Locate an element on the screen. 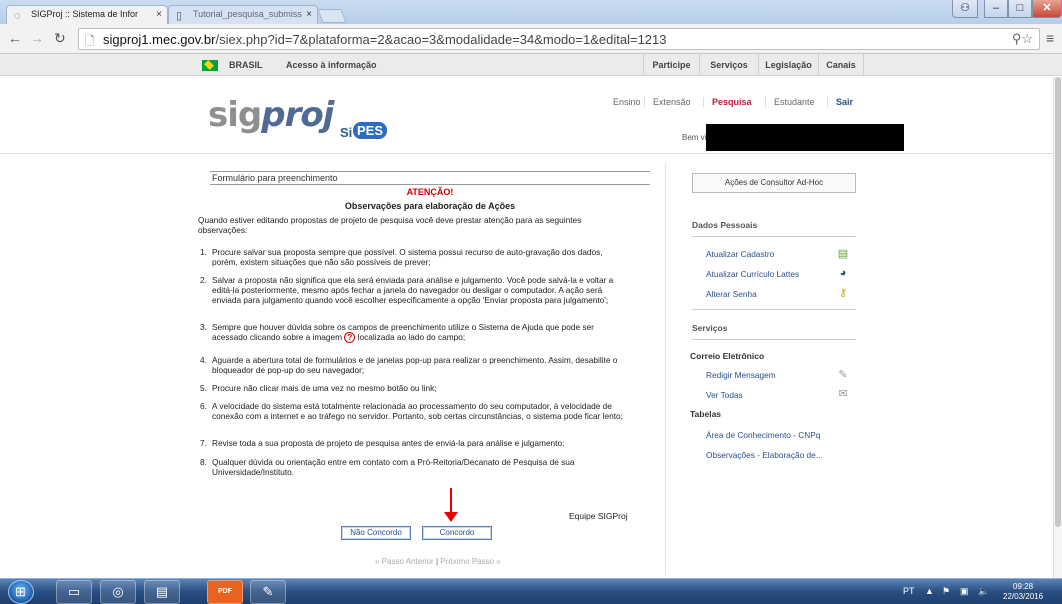 Image resolution: width=1062 pixels, height=604 pixels. user-profile-icon: ⚇ is located at coordinates (965, 9).